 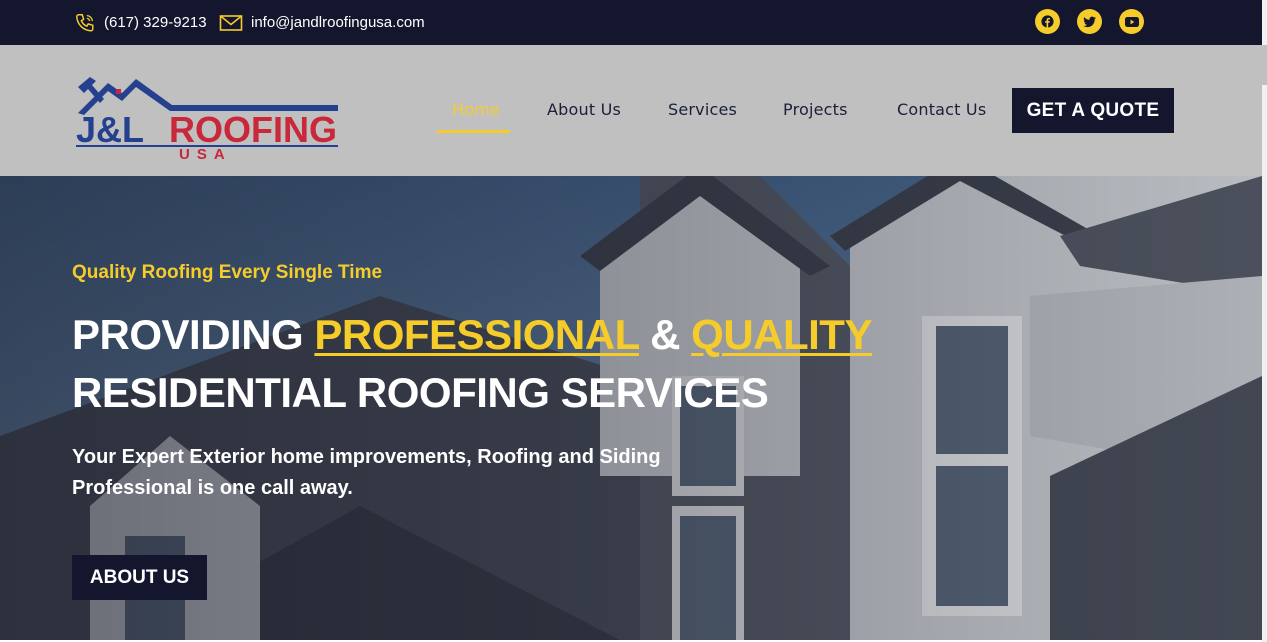 I want to click on hero-tagline: Quality Roofing Every Single Time, so click(x=227, y=272).